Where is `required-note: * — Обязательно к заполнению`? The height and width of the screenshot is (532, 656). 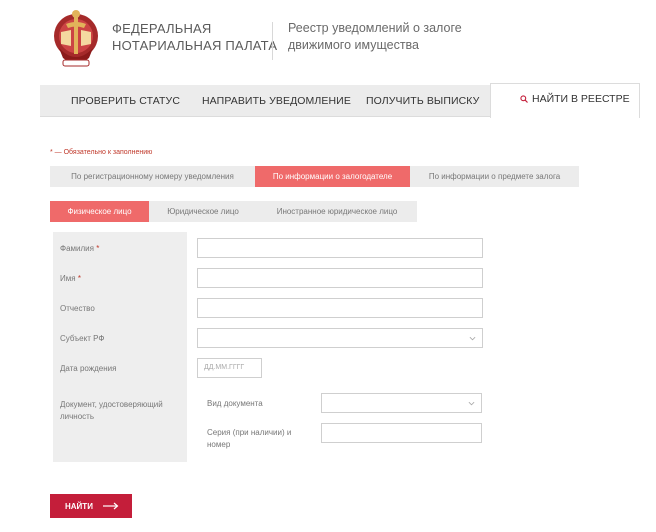 required-note: * — Обязательно к заполнению is located at coordinates (101, 152).